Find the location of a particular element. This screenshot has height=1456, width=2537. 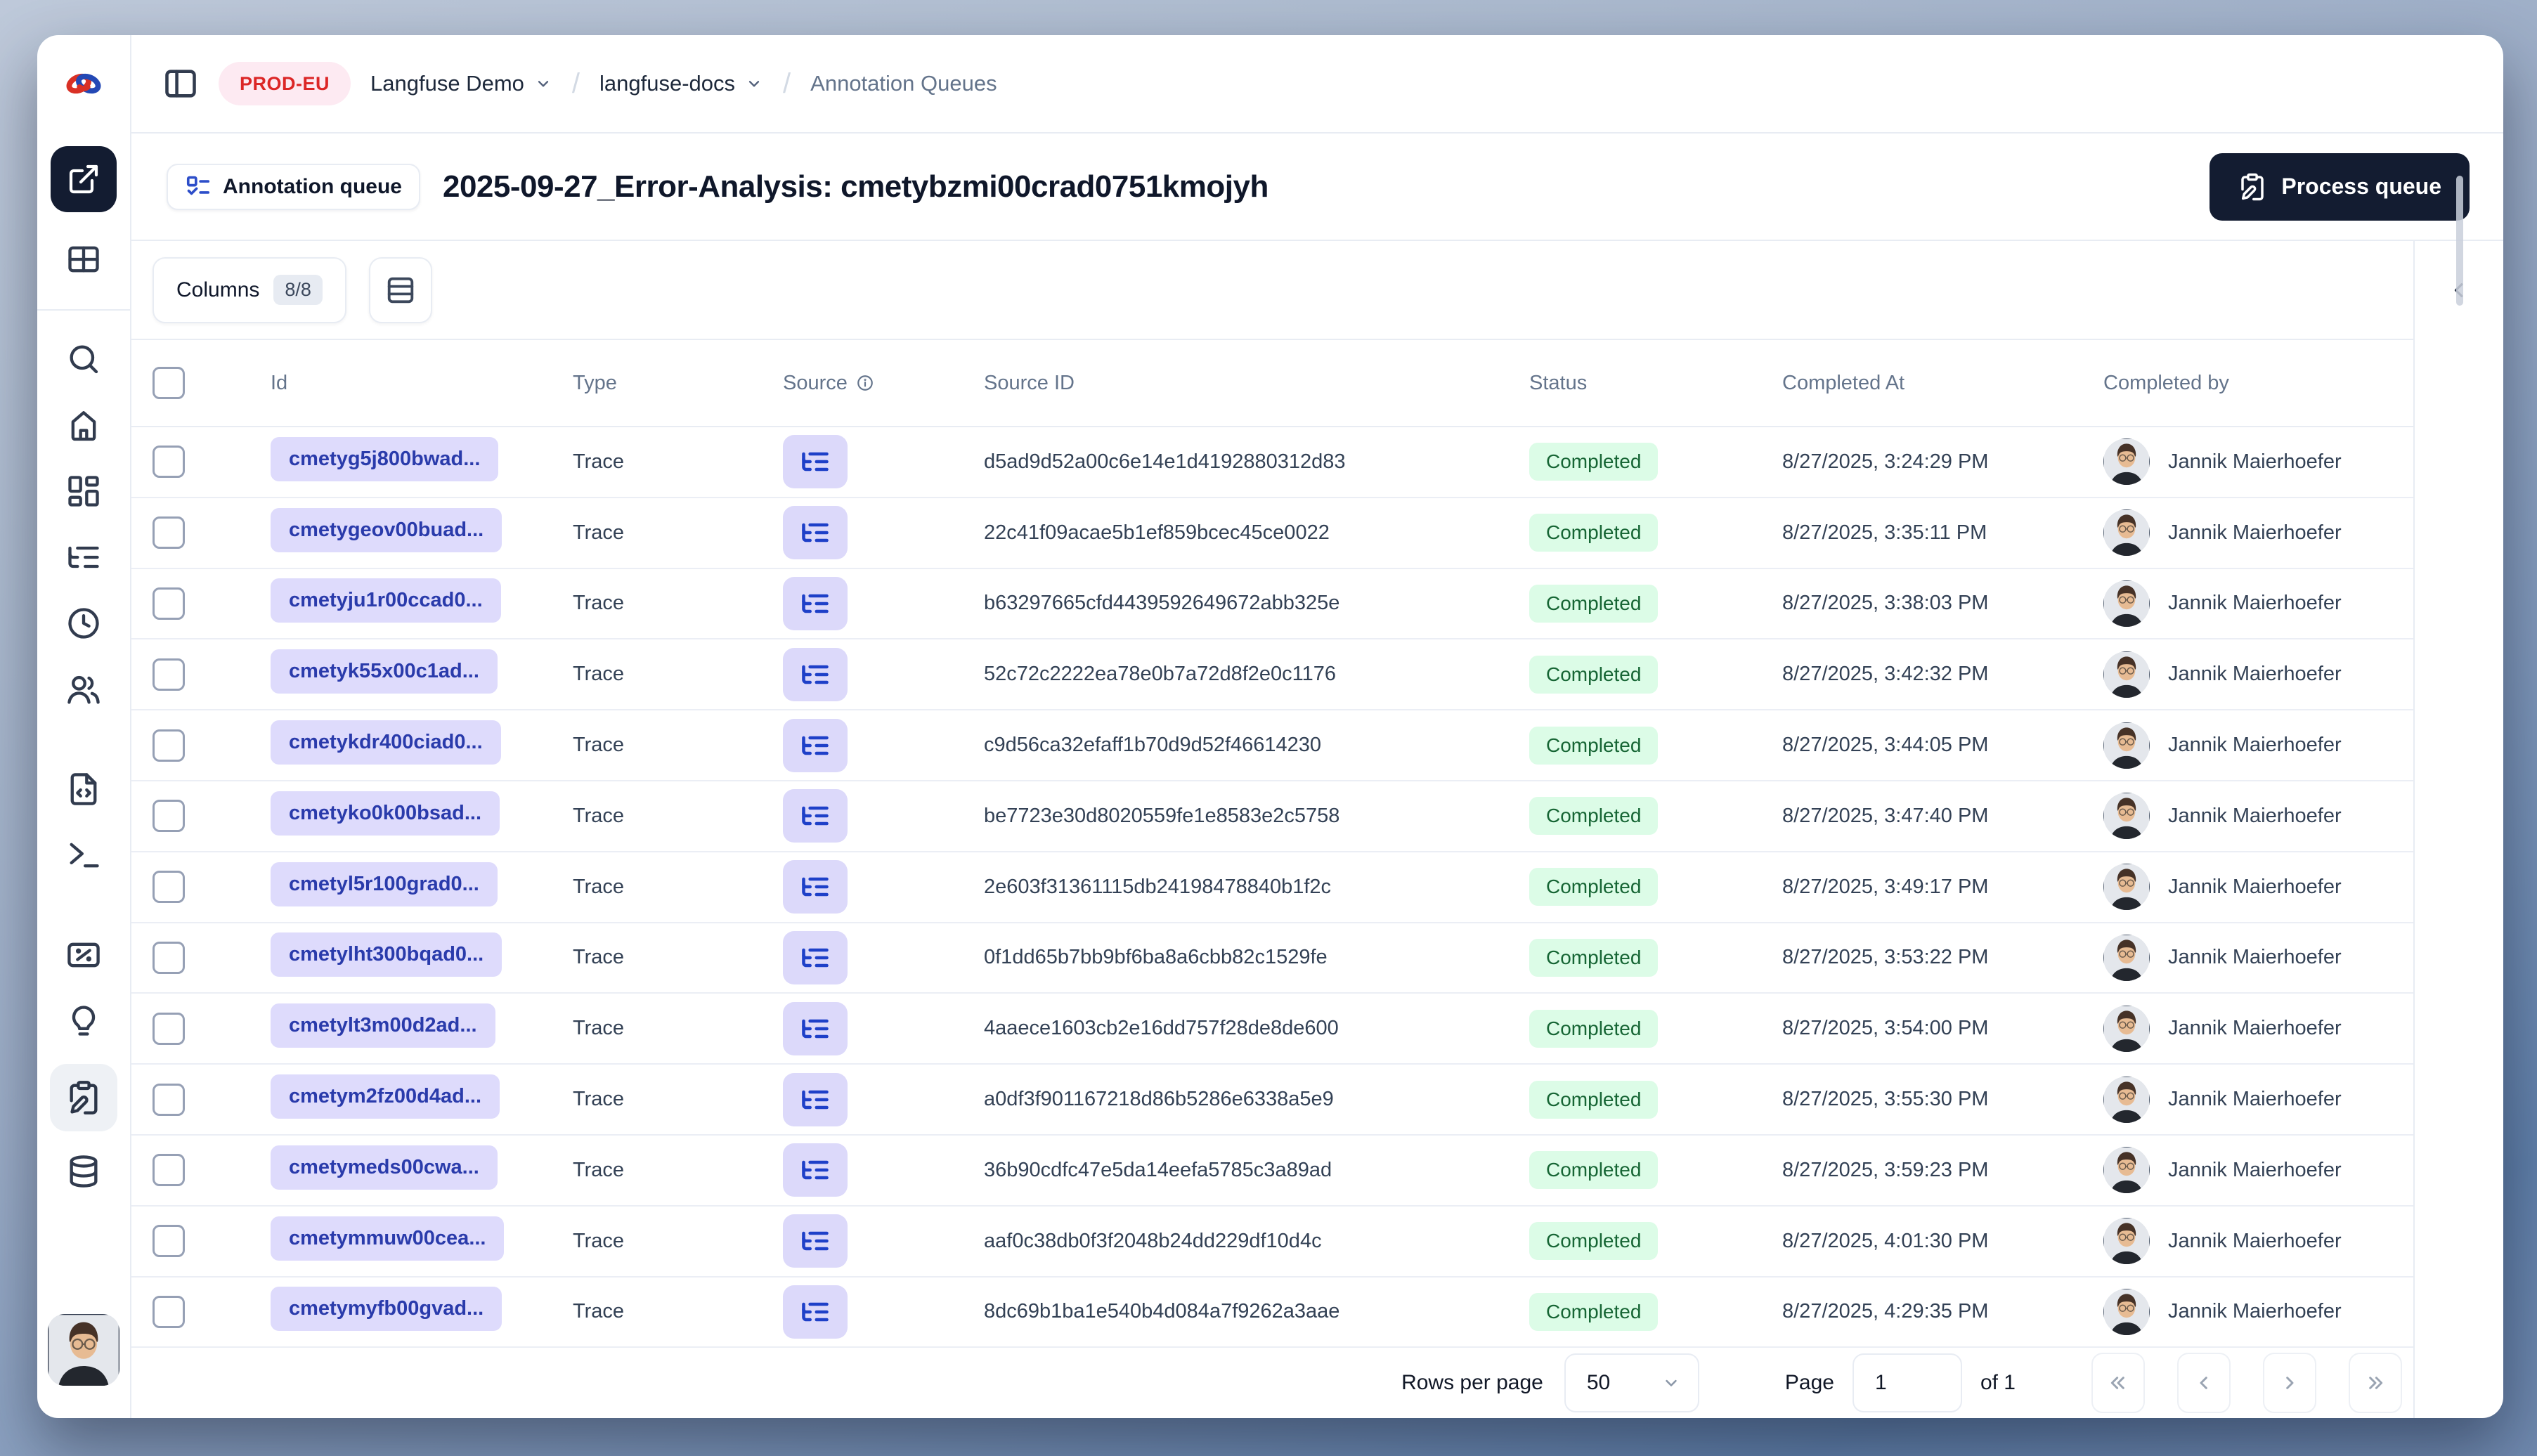

datasets-database-icon is located at coordinates (84, 1171).